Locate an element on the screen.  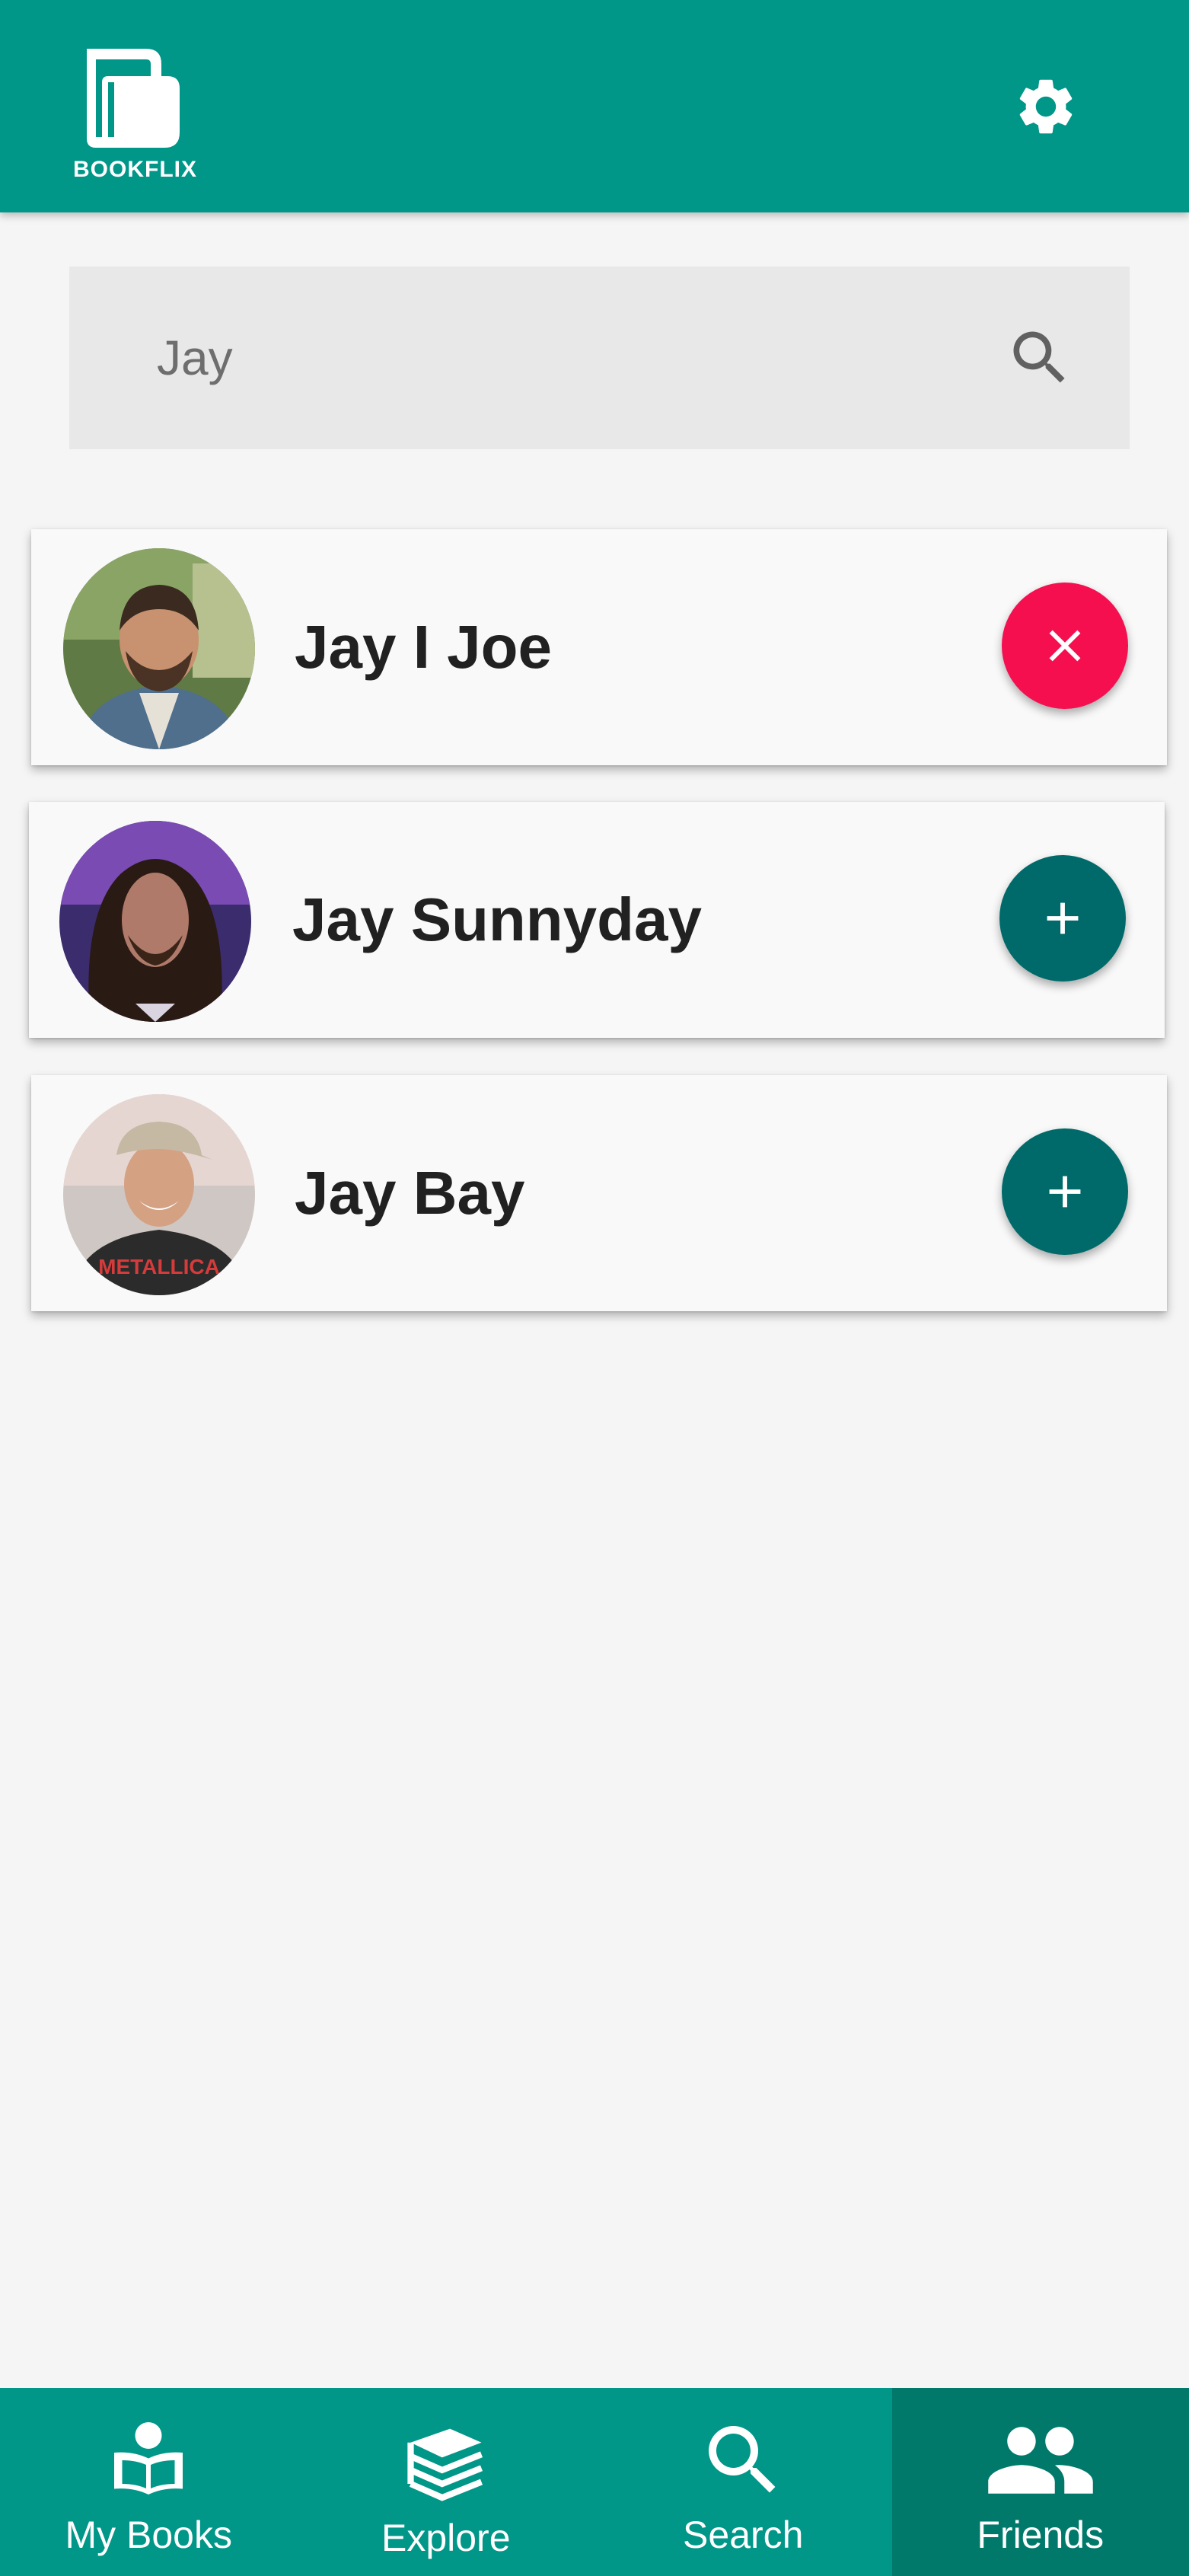
bookflix-logo: BOOKFLIX is located at coordinates (135, 113).